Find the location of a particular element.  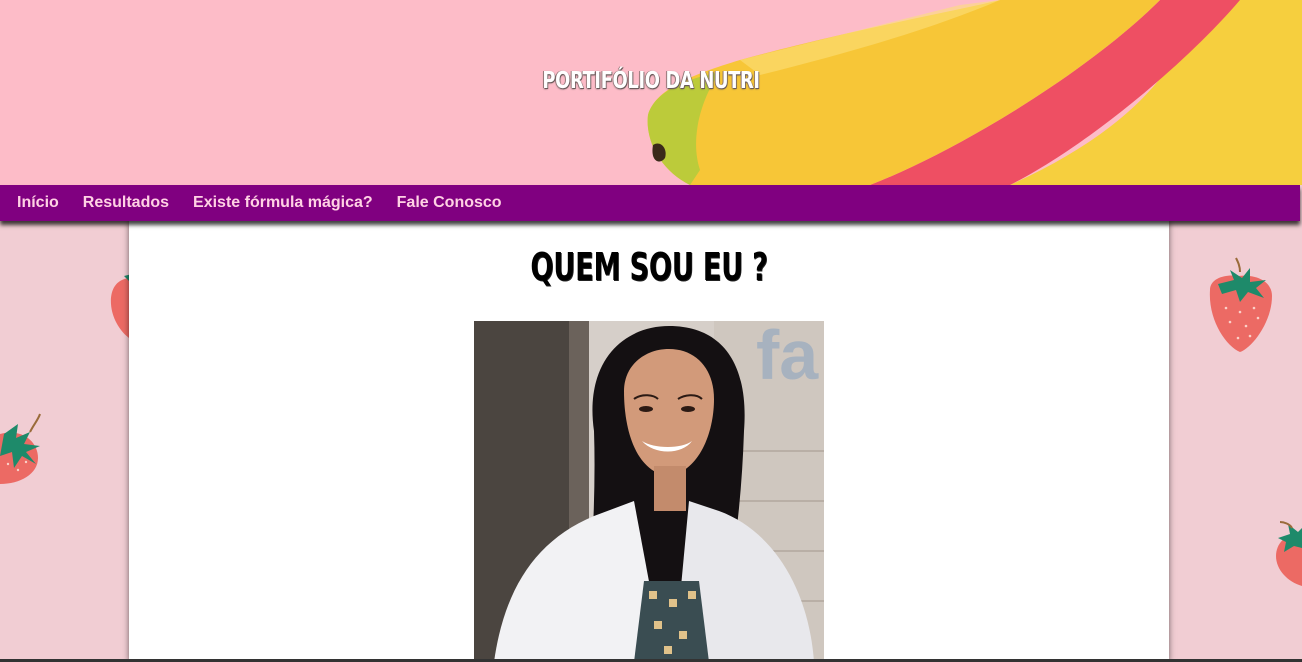

nav-item-formula-magica: Existe fórmula mágica? is located at coordinates (283, 203).